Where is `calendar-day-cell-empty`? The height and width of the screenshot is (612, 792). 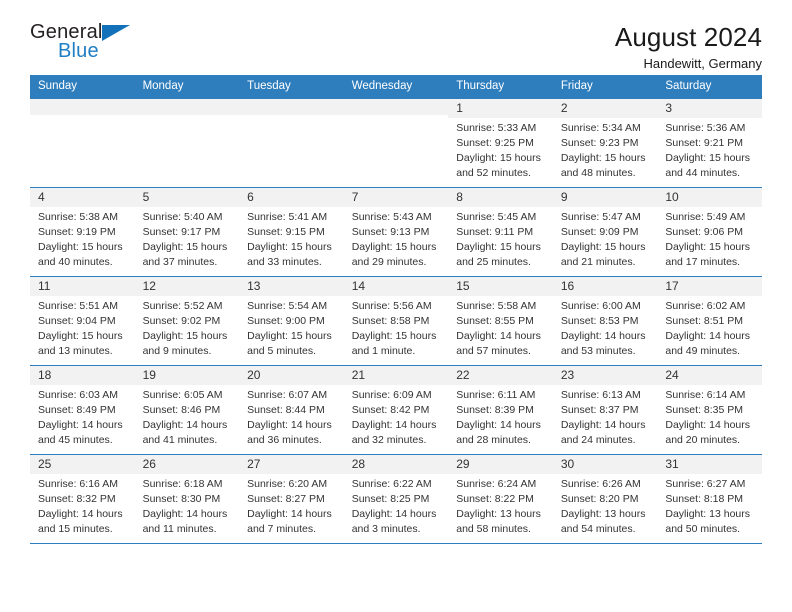 calendar-day-cell-empty is located at coordinates (396, 143).